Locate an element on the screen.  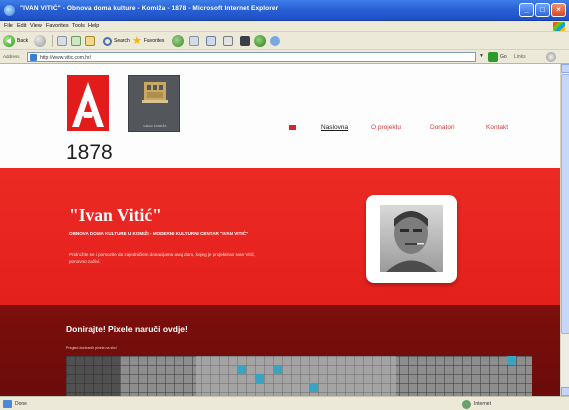
donate-heading: Donirajte! Pixele naruči ovdje! is located at coordinates (127, 329).